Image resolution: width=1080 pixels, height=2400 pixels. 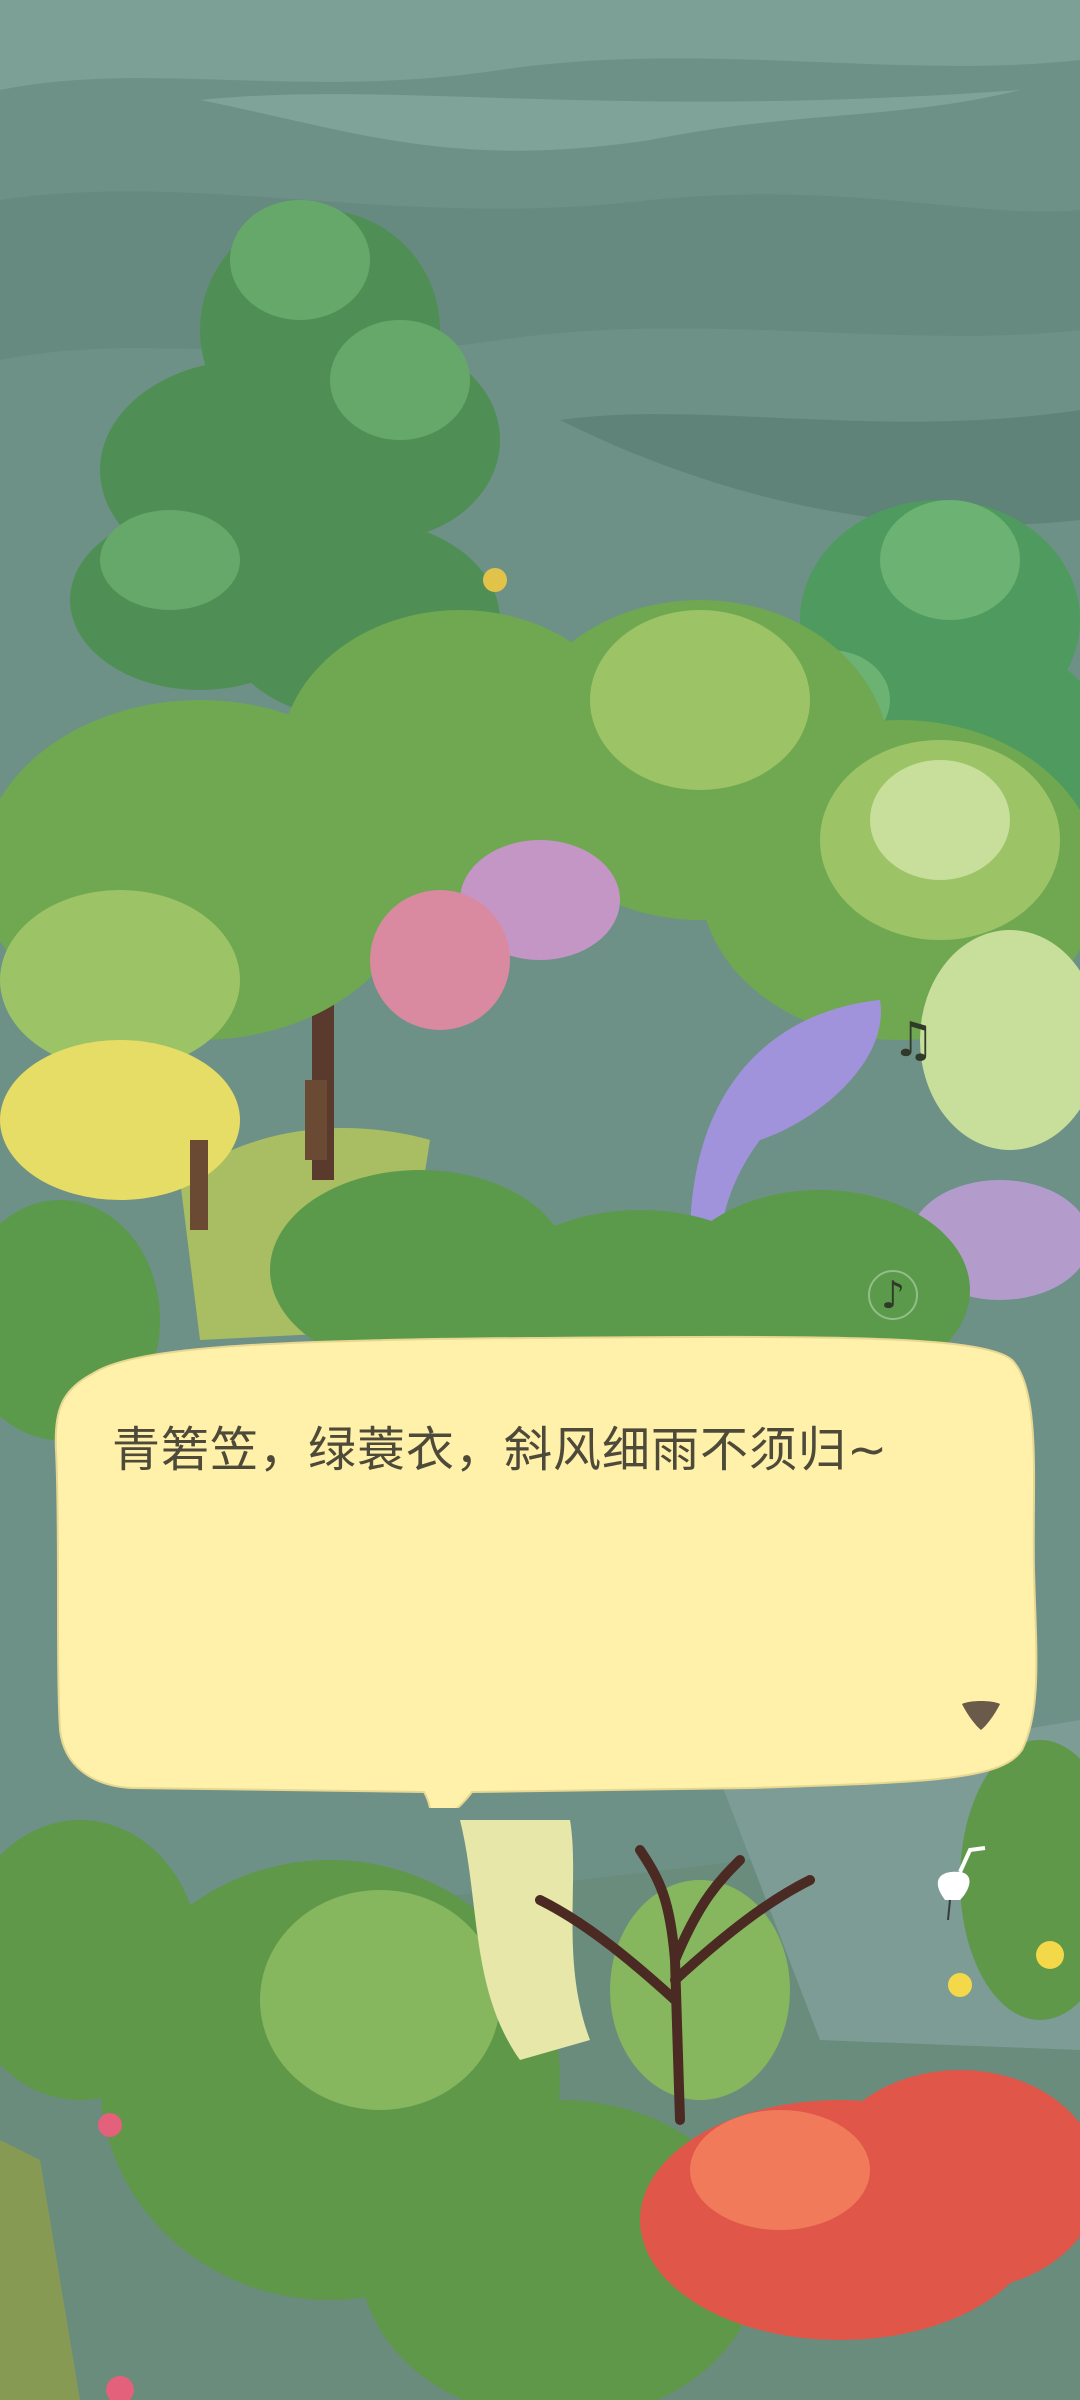 I want to click on triangle-down-icon, so click(x=981, y=1716).